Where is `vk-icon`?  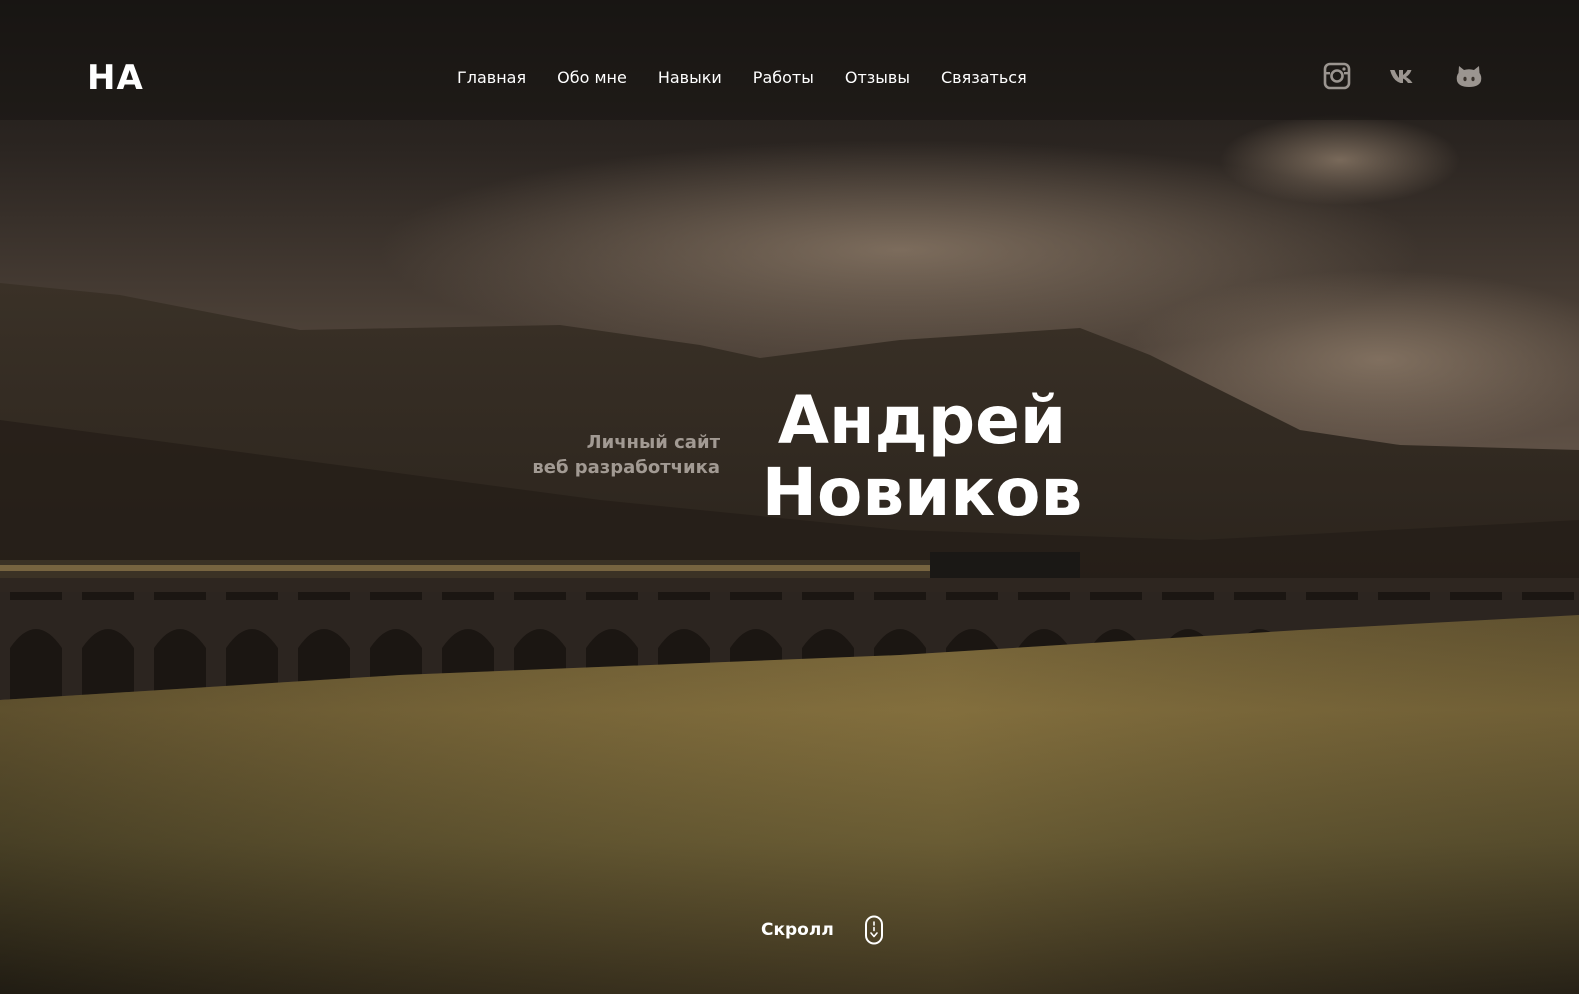
vk-icon is located at coordinates (1403, 76).